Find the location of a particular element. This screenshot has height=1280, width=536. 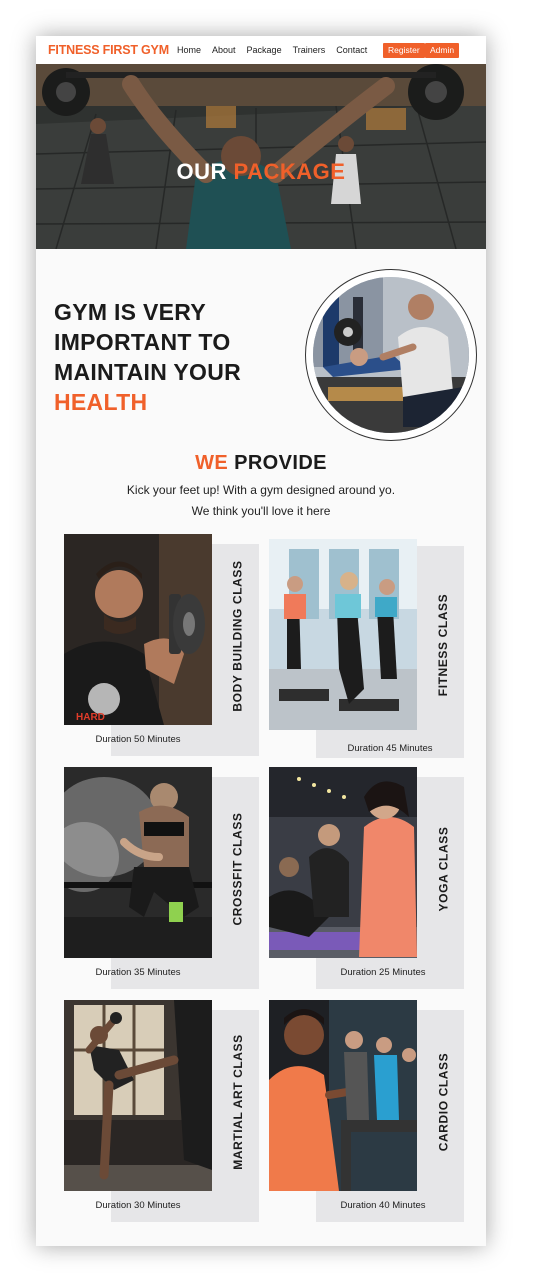

admin-button: Admin is located at coordinates (442, 50).